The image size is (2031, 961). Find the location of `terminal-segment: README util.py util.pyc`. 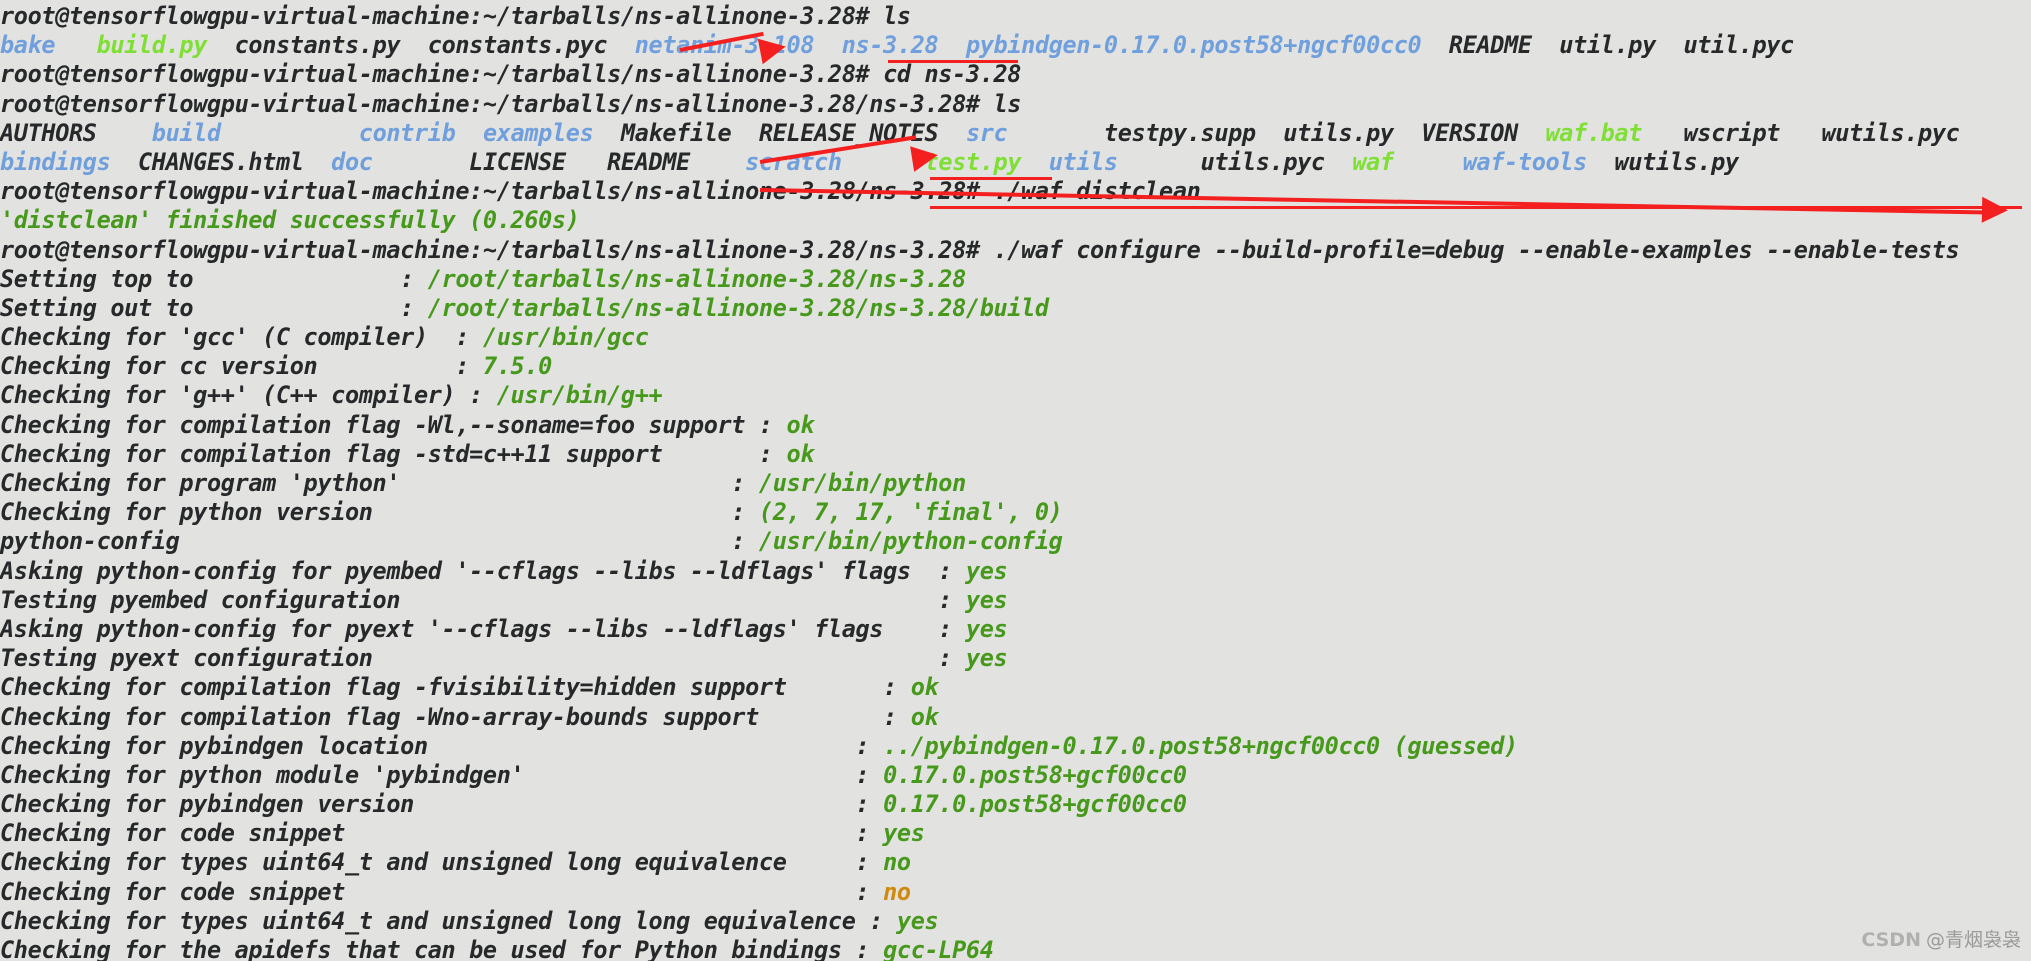

terminal-segment: README util.py util.pyc is located at coordinates (1607, 45).